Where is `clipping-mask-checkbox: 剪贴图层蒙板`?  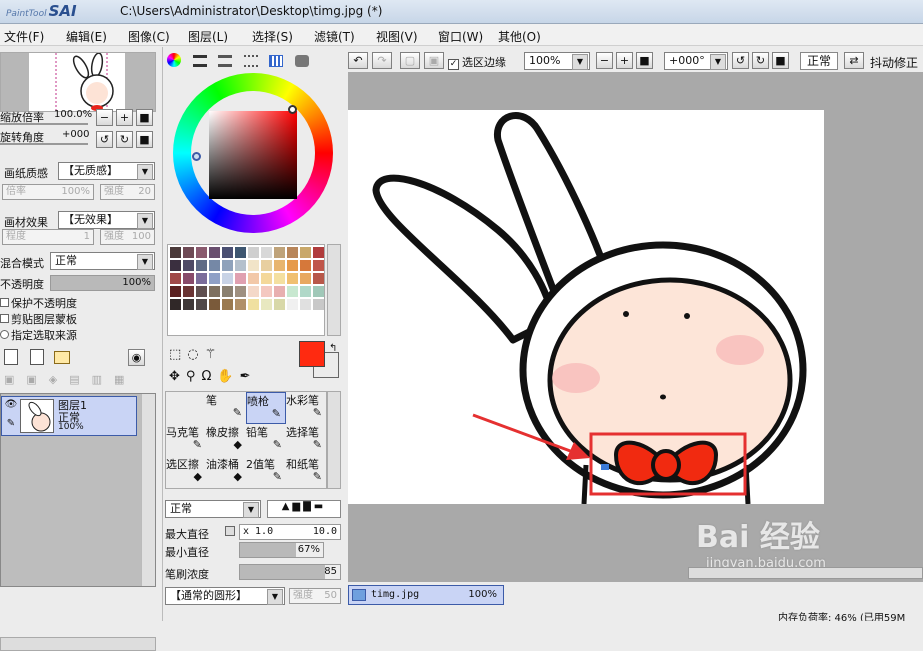
clipping-mask-checkbox: 剪贴图层蒙板 is located at coordinates (38, 319).